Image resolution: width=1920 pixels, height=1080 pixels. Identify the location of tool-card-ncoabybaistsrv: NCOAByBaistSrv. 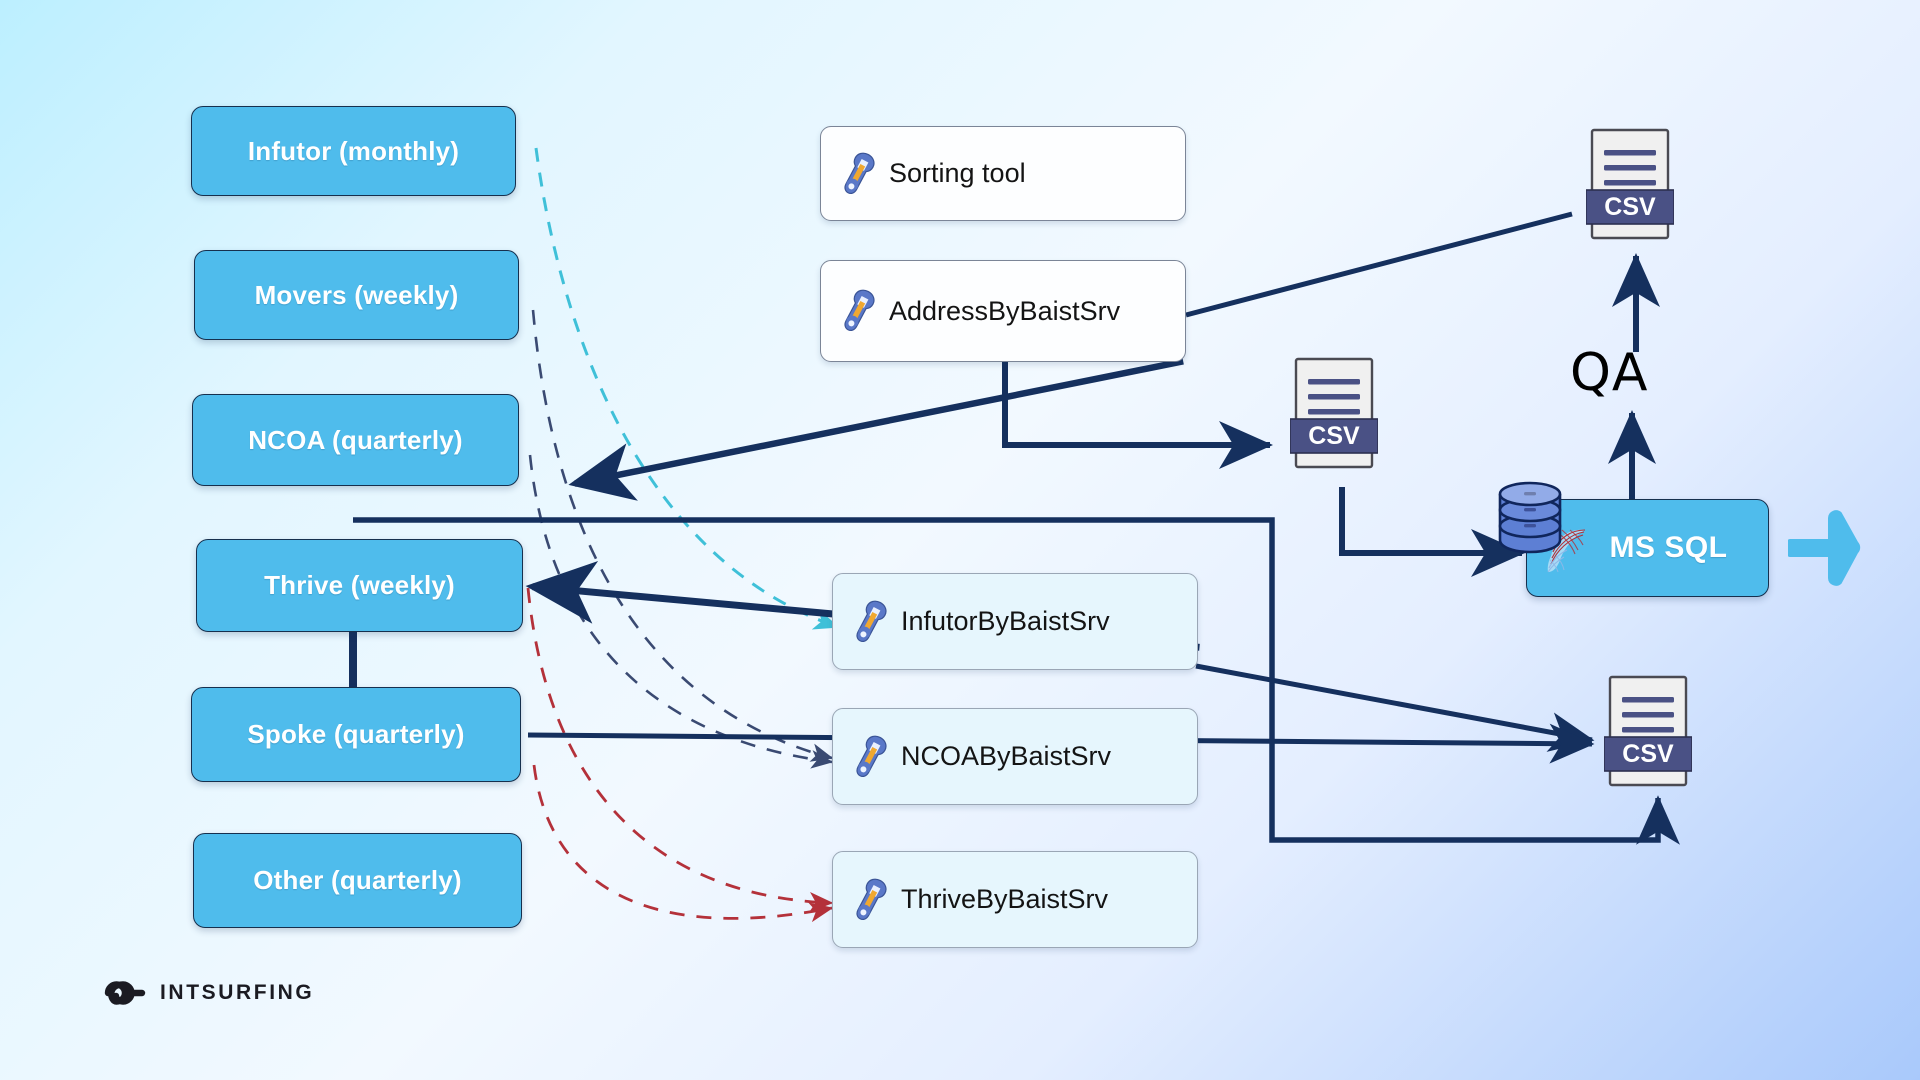
(1015, 756).